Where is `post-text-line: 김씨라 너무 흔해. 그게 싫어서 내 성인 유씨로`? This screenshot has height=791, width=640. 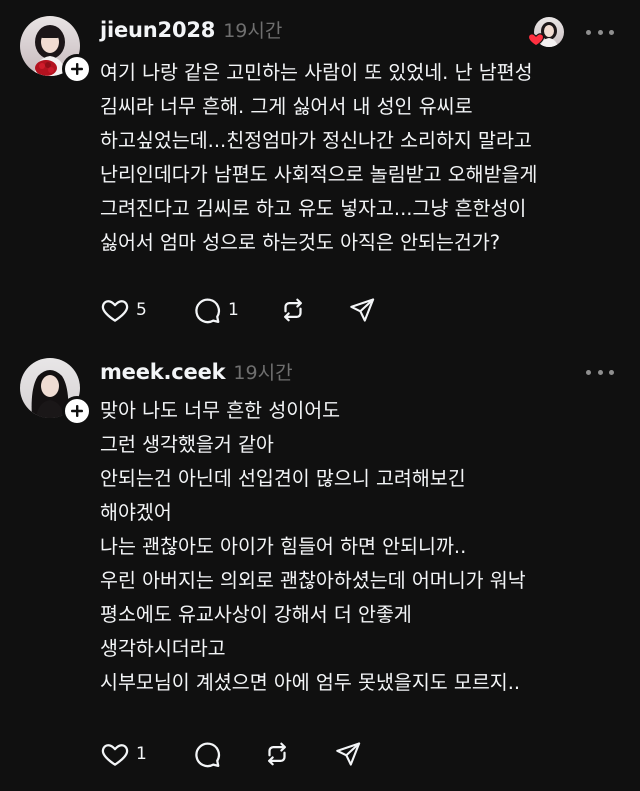
post-text-line: 김씨라 너무 흔해. 그게 싫어서 내 성인 유씨로 is located at coordinates (286, 106).